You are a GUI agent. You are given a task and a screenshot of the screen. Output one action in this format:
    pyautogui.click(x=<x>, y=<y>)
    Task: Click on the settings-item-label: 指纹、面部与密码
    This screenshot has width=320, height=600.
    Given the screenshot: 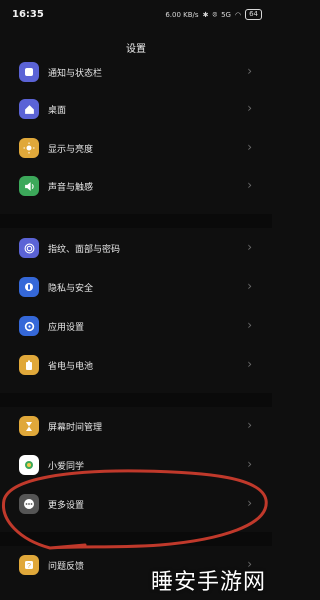 What is the action you would take?
    pyautogui.click(x=84, y=250)
    